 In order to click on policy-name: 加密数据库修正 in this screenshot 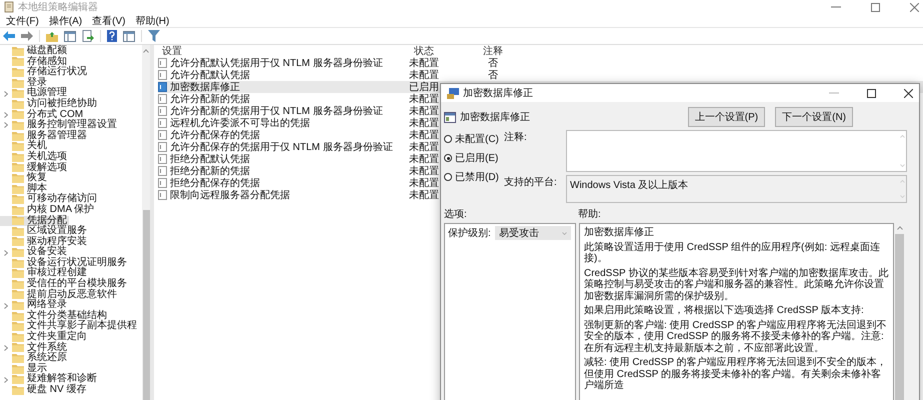, I will do `click(495, 117)`.